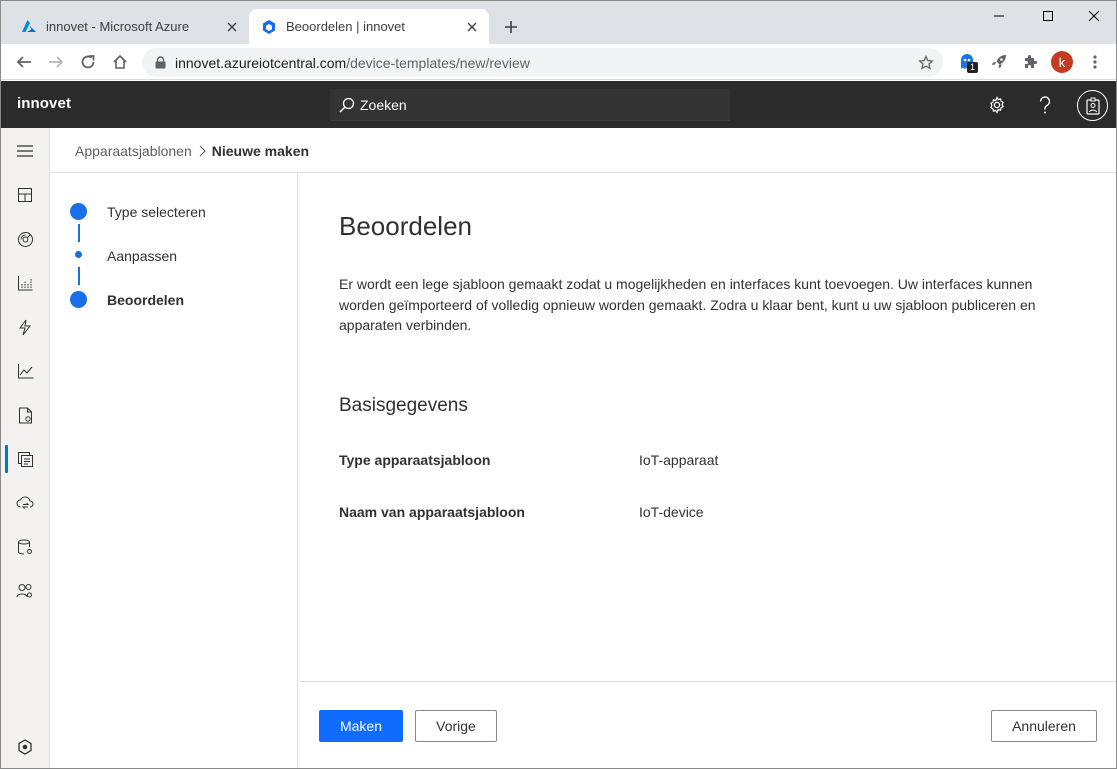 Image resolution: width=1117 pixels, height=769 pixels. I want to click on browser-tab-beoordelen: Beoordelen | innovet, so click(369, 26).